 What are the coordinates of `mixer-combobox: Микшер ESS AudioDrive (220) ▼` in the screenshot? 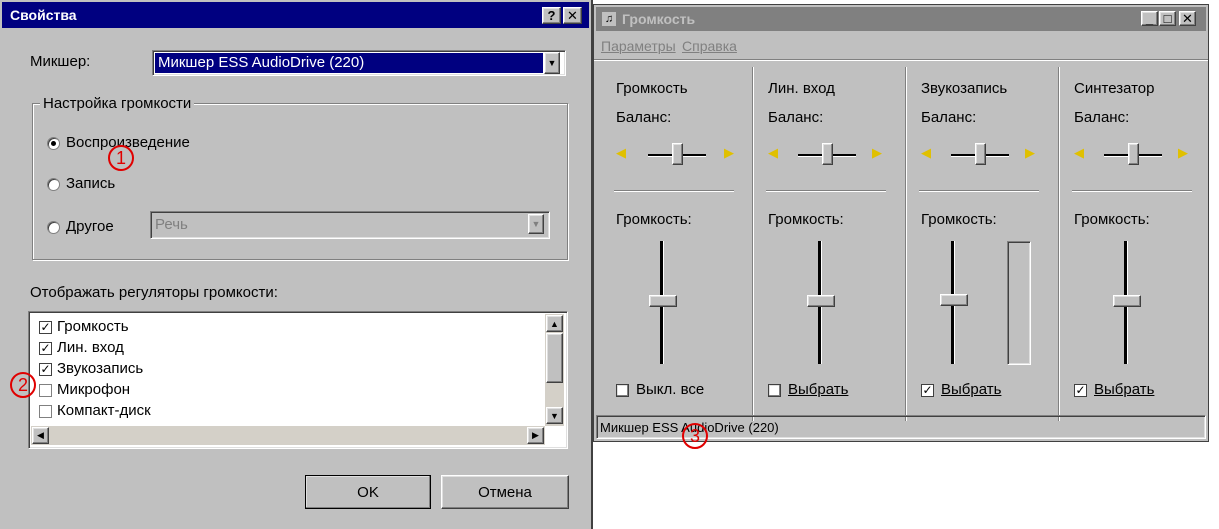 It's located at (359, 63).